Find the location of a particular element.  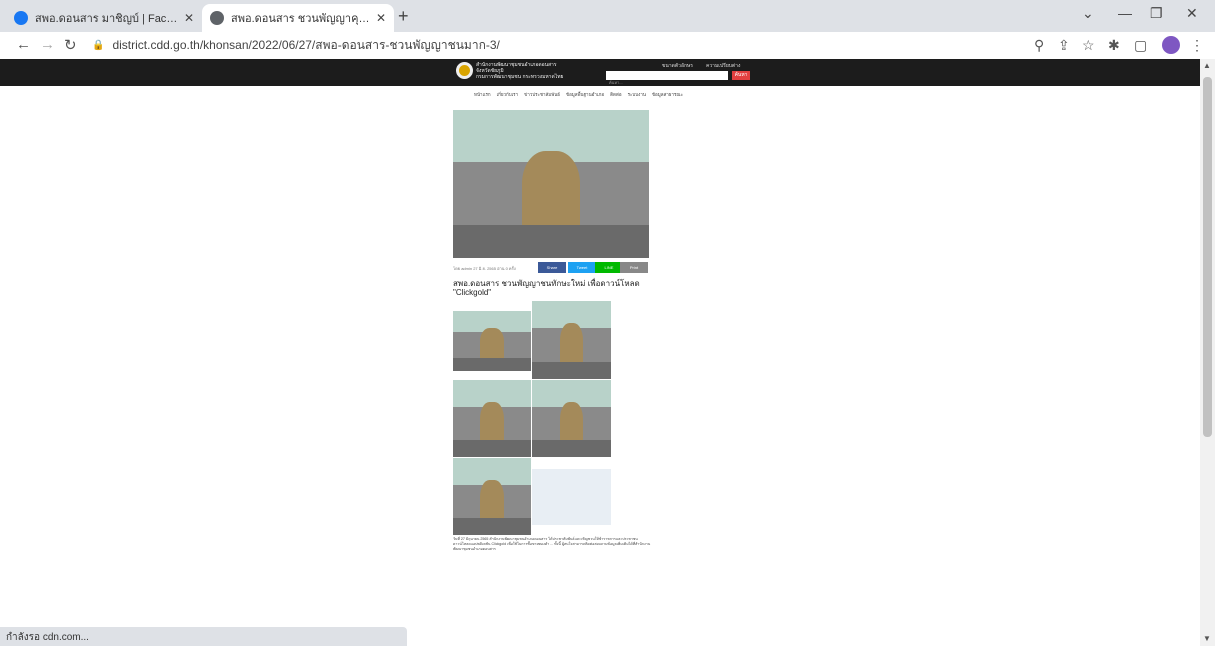

site-search-button: ค้นหา is located at coordinates (741, 75).